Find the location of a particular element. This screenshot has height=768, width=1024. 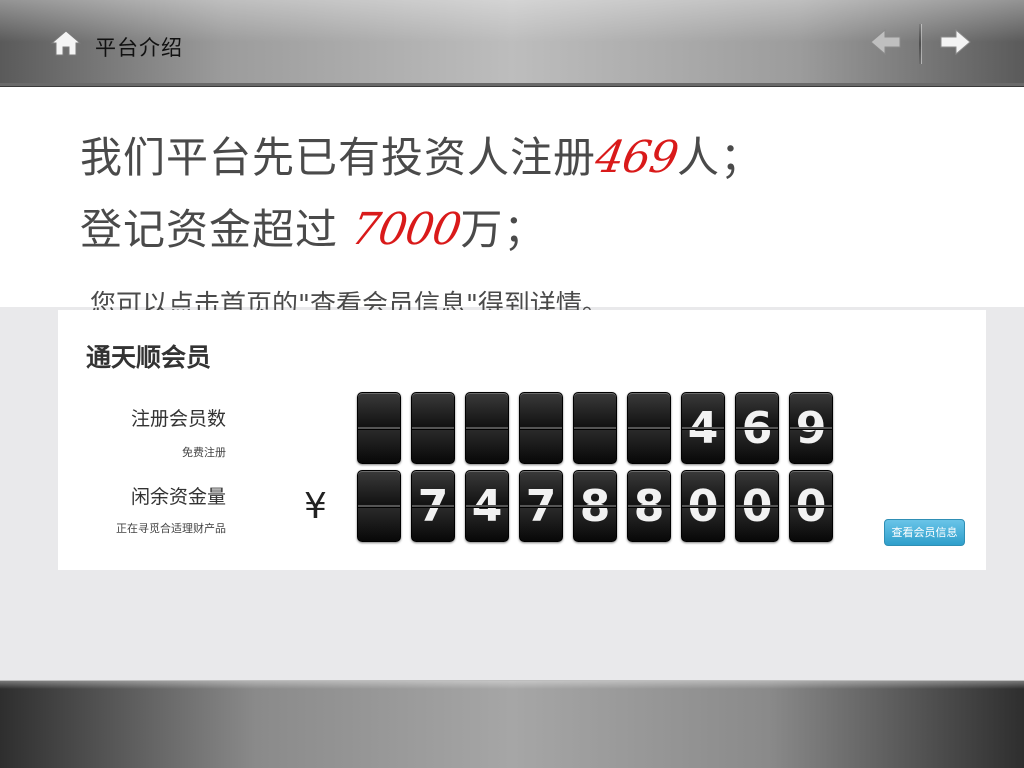

funds-amount: 7000 is located at coordinates (406, 229).